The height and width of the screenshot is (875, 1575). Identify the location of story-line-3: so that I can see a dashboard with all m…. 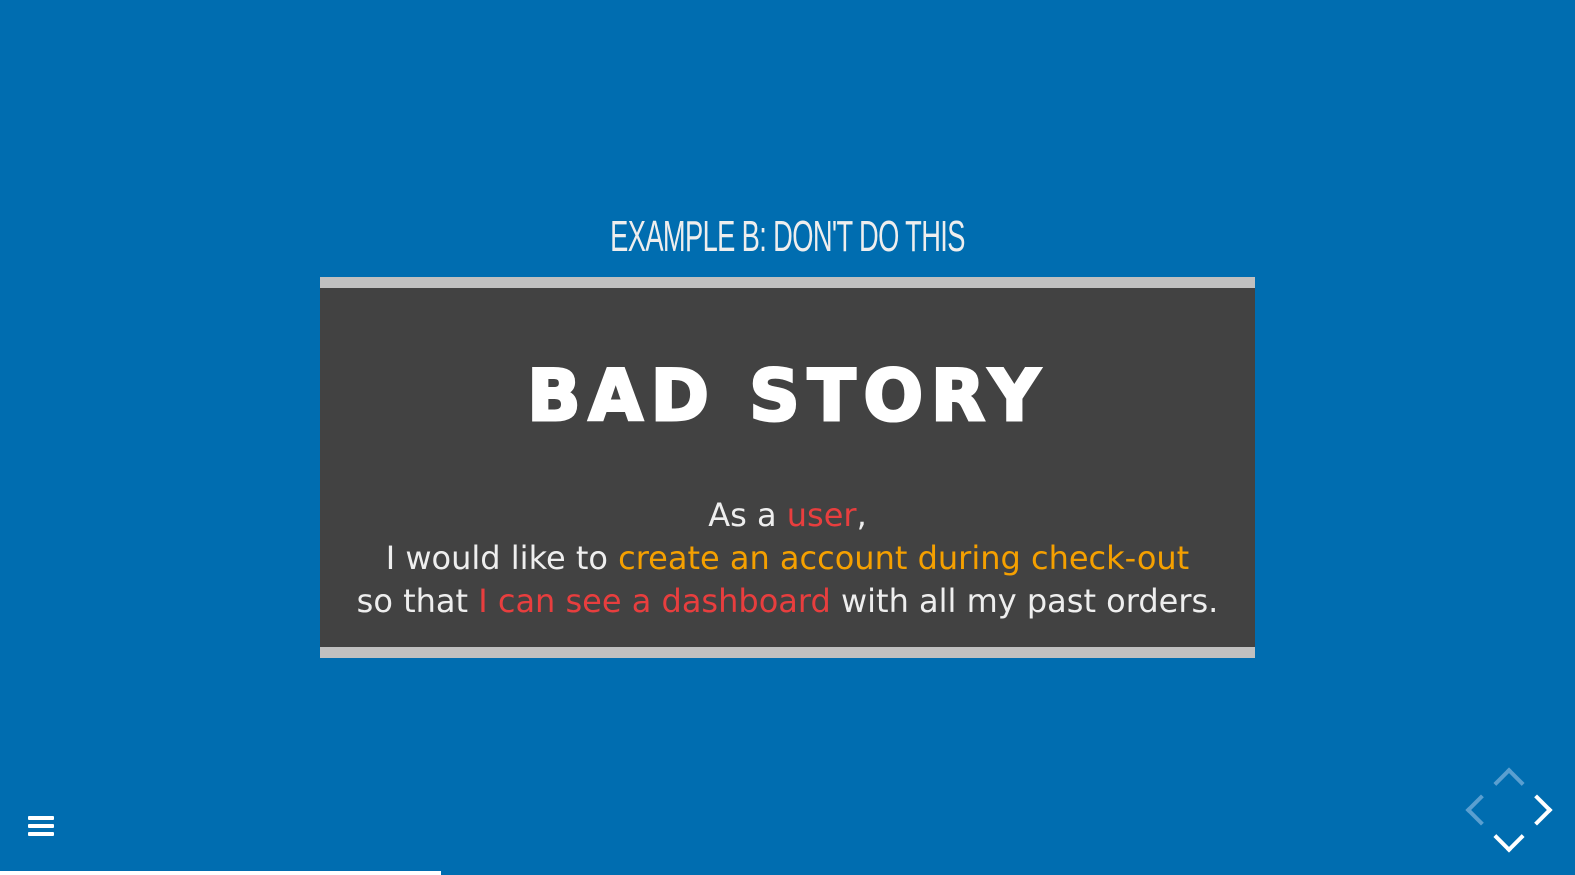
(787, 601).